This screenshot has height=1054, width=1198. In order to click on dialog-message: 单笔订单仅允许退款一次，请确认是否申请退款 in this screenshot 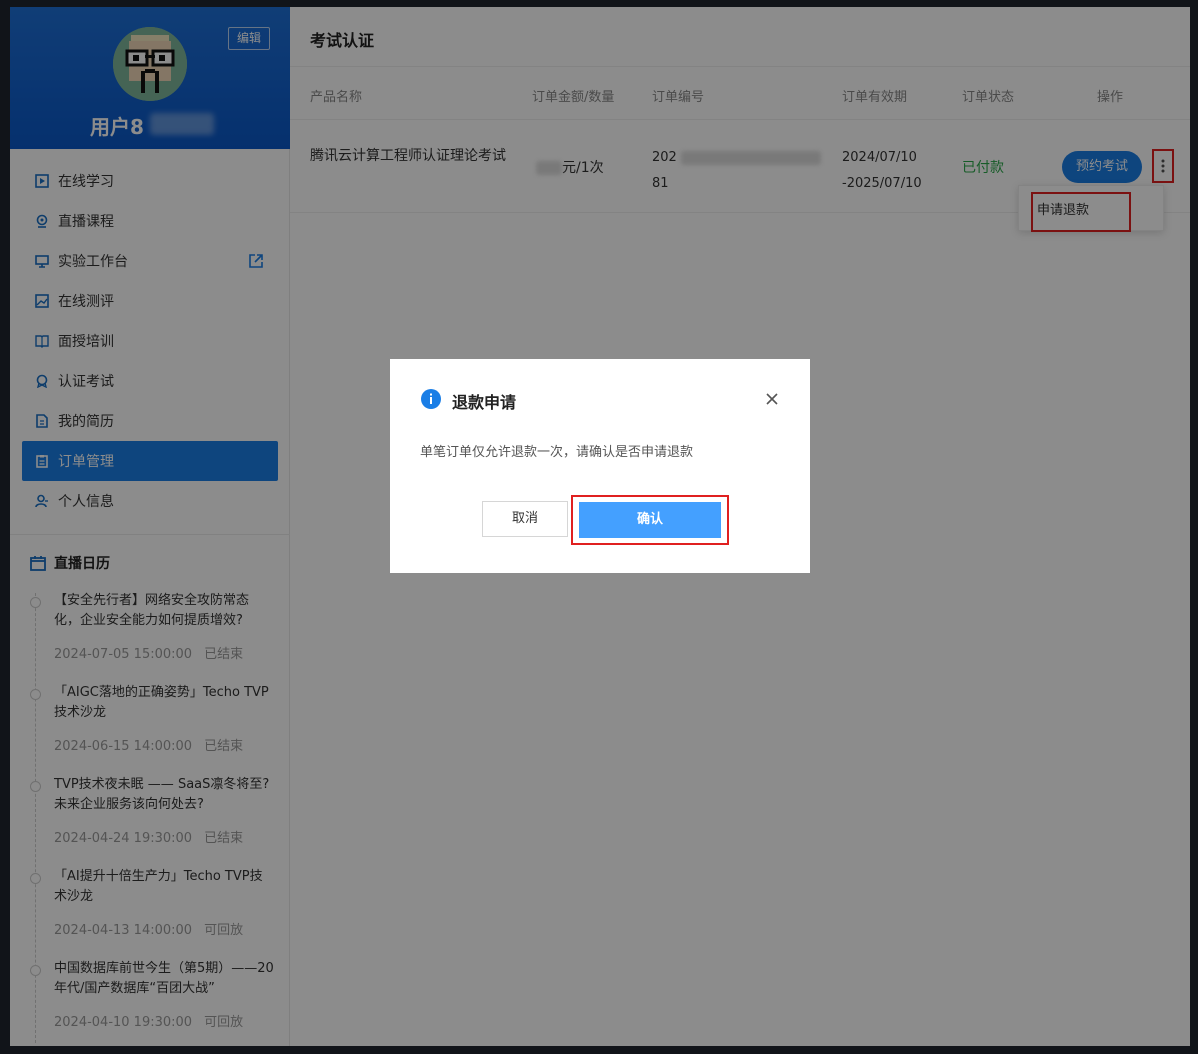, I will do `click(557, 452)`.